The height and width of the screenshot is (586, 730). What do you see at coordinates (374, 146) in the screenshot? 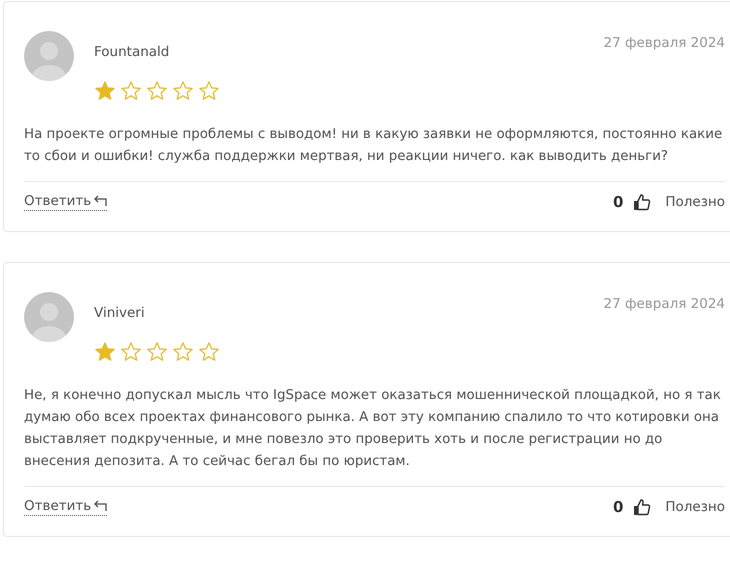
I see `review-text: На проекте огромные проблемы с выводом! ни в какую заявки не оформляются, постоянно какие то сбои и ошибки! служба поддержки мертвая, ни реакции ничего. как выводить деньги?` at bounding box center [374, 146].